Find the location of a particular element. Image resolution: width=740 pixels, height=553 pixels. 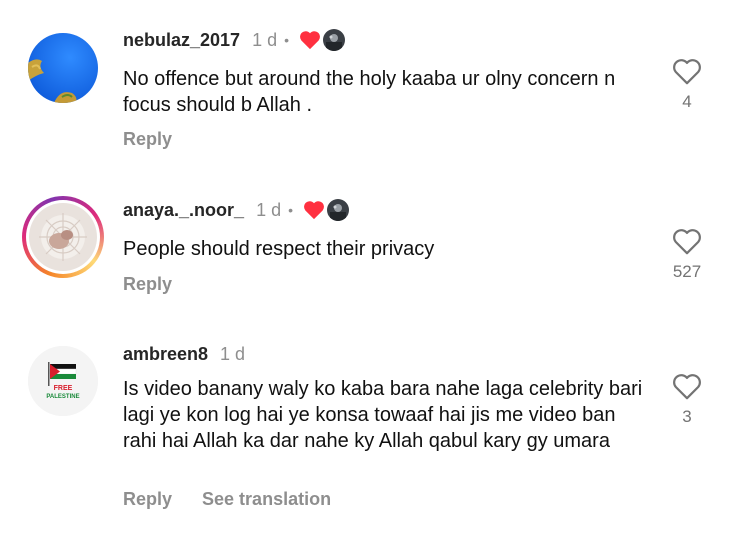

avatar-story-ring is located at coordinates (63, 237).